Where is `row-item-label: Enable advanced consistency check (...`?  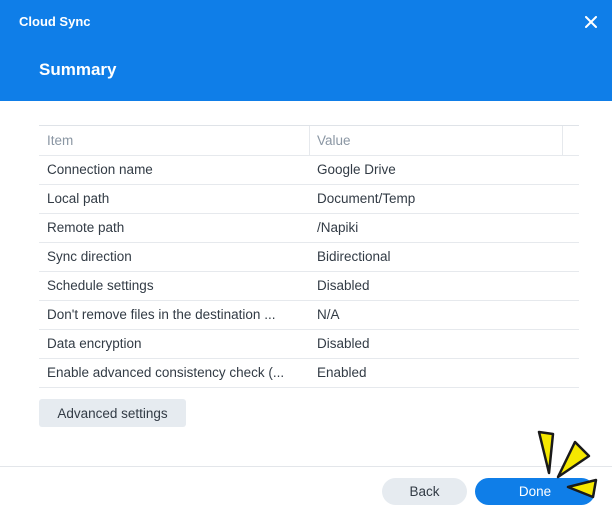 row-item-label: Enable advanced consistency check (... is located at coordinates (166, 372).